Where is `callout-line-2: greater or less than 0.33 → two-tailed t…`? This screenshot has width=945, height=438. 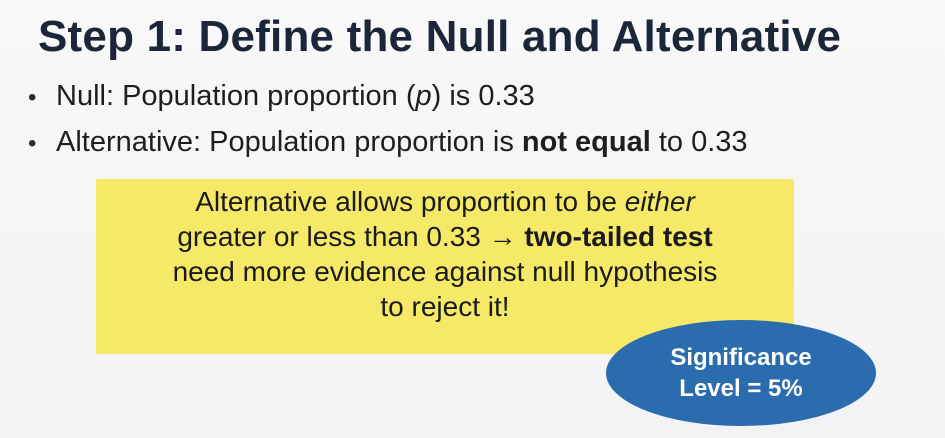 callout-line-2: greater or less than 0.33 → two-tailed t… is located at coordinates (445, 236).